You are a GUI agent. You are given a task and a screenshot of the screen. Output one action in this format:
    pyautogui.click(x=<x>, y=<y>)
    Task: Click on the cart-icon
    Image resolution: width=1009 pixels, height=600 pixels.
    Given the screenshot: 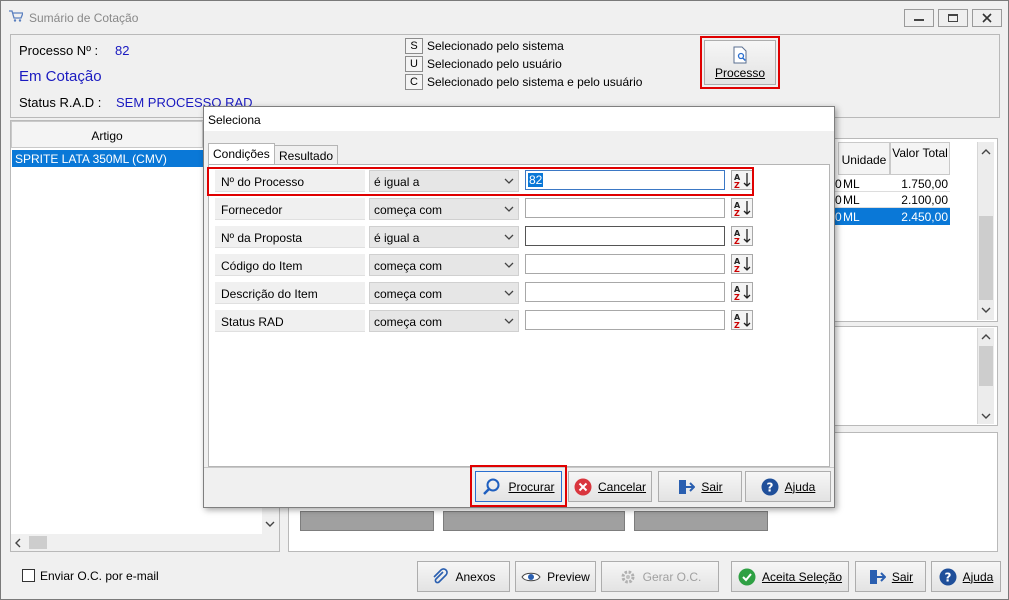 What is the action you would take?
    pyautogui.click(x=16, y=16)
    